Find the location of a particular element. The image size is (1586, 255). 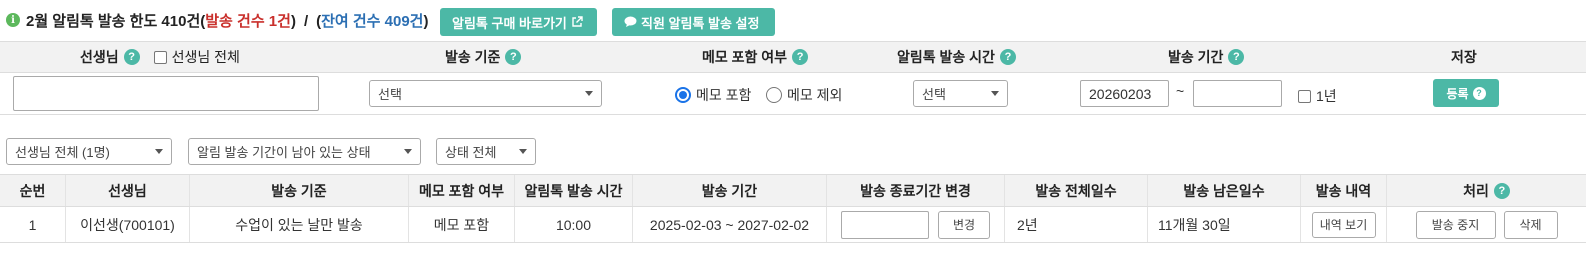

period-header: 발송 기간 ? is located at coordinates (1206, 57).